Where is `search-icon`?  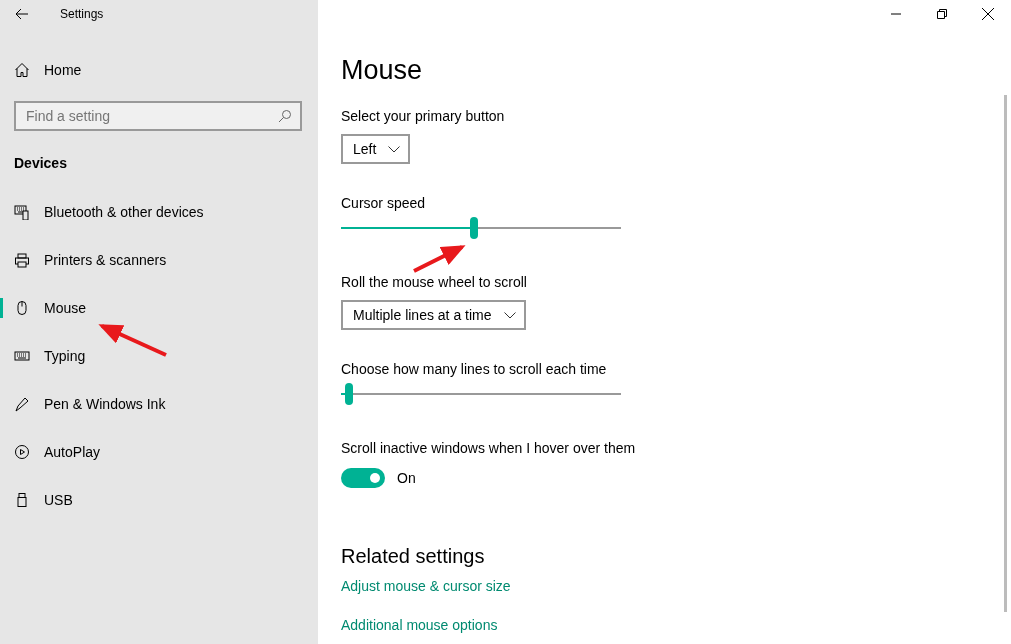 search-icon is located at coordinates (285, 116).